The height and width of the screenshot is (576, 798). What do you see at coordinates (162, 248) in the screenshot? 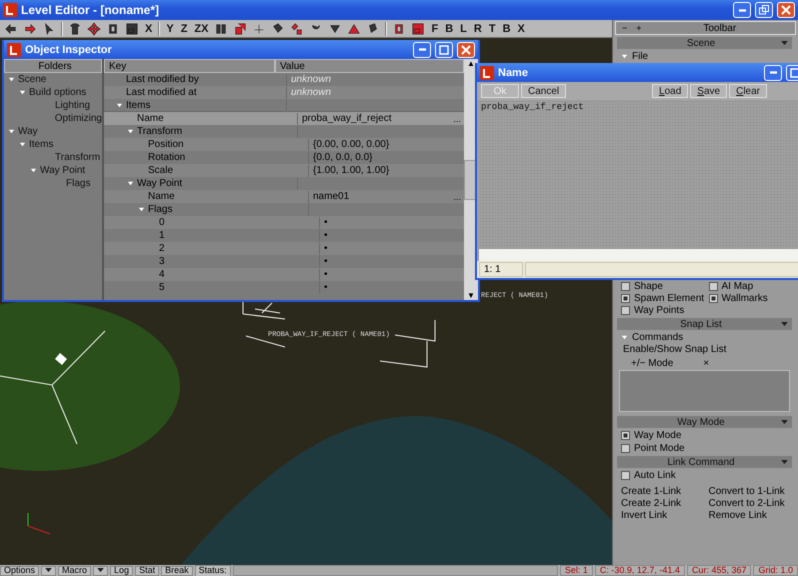
I see `property-key: 2` at bounding box center [162, 248].